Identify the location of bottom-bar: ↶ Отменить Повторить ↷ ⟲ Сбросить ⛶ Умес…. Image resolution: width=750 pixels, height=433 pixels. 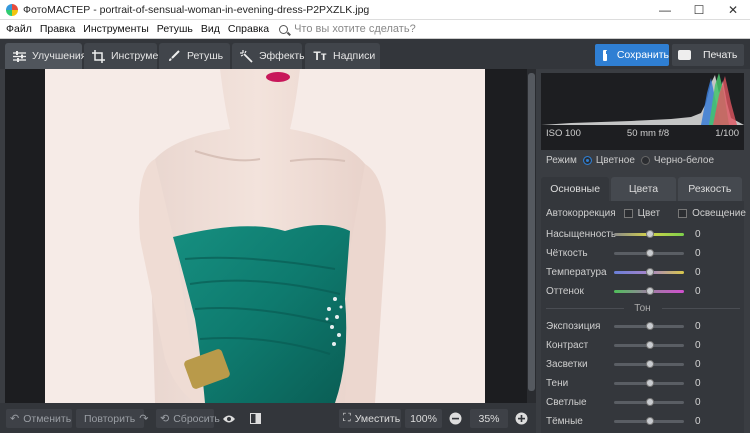
(268, 418).